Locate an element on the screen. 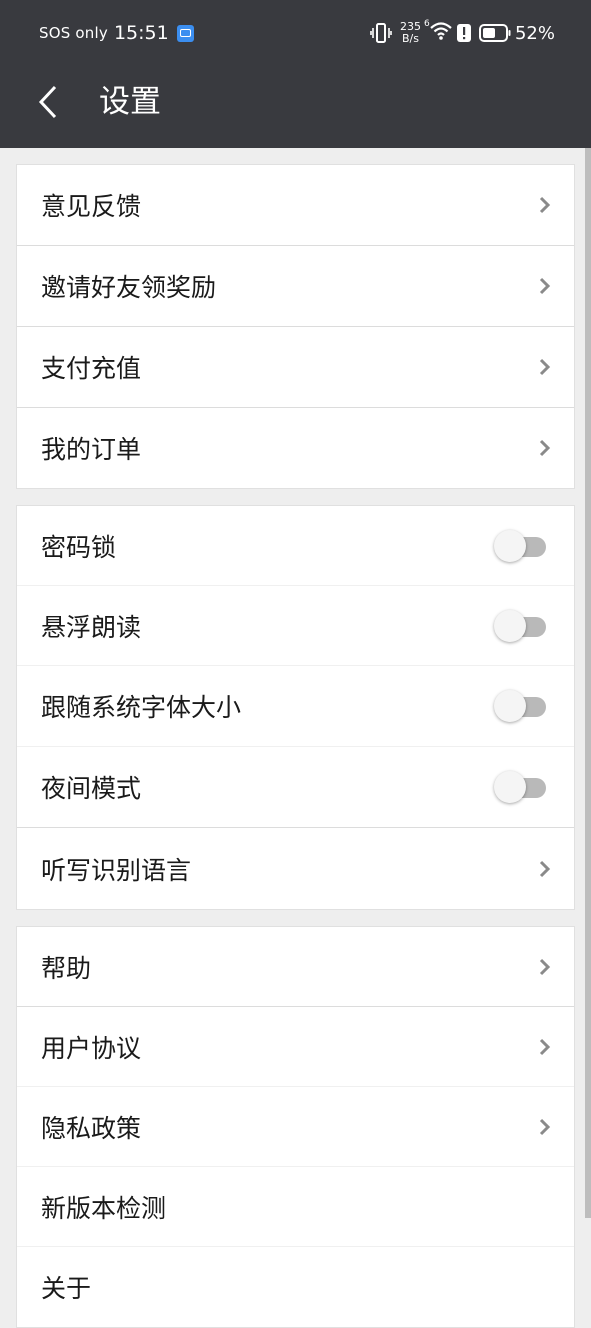  feedback-label: 意见反馈 is located at coordinates (91, 206).